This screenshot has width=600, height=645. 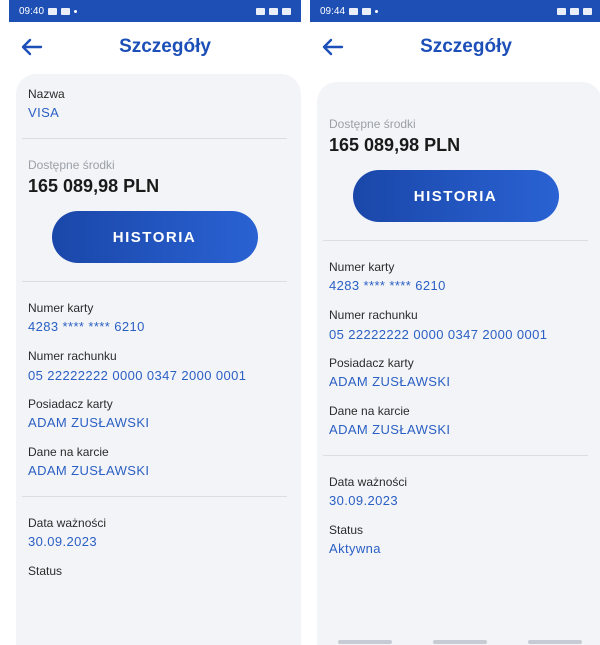 What do you see at coordinates (155, 11) in the screenshot?
I see `status-bar: 09:40` at bounding box center [155, 11].